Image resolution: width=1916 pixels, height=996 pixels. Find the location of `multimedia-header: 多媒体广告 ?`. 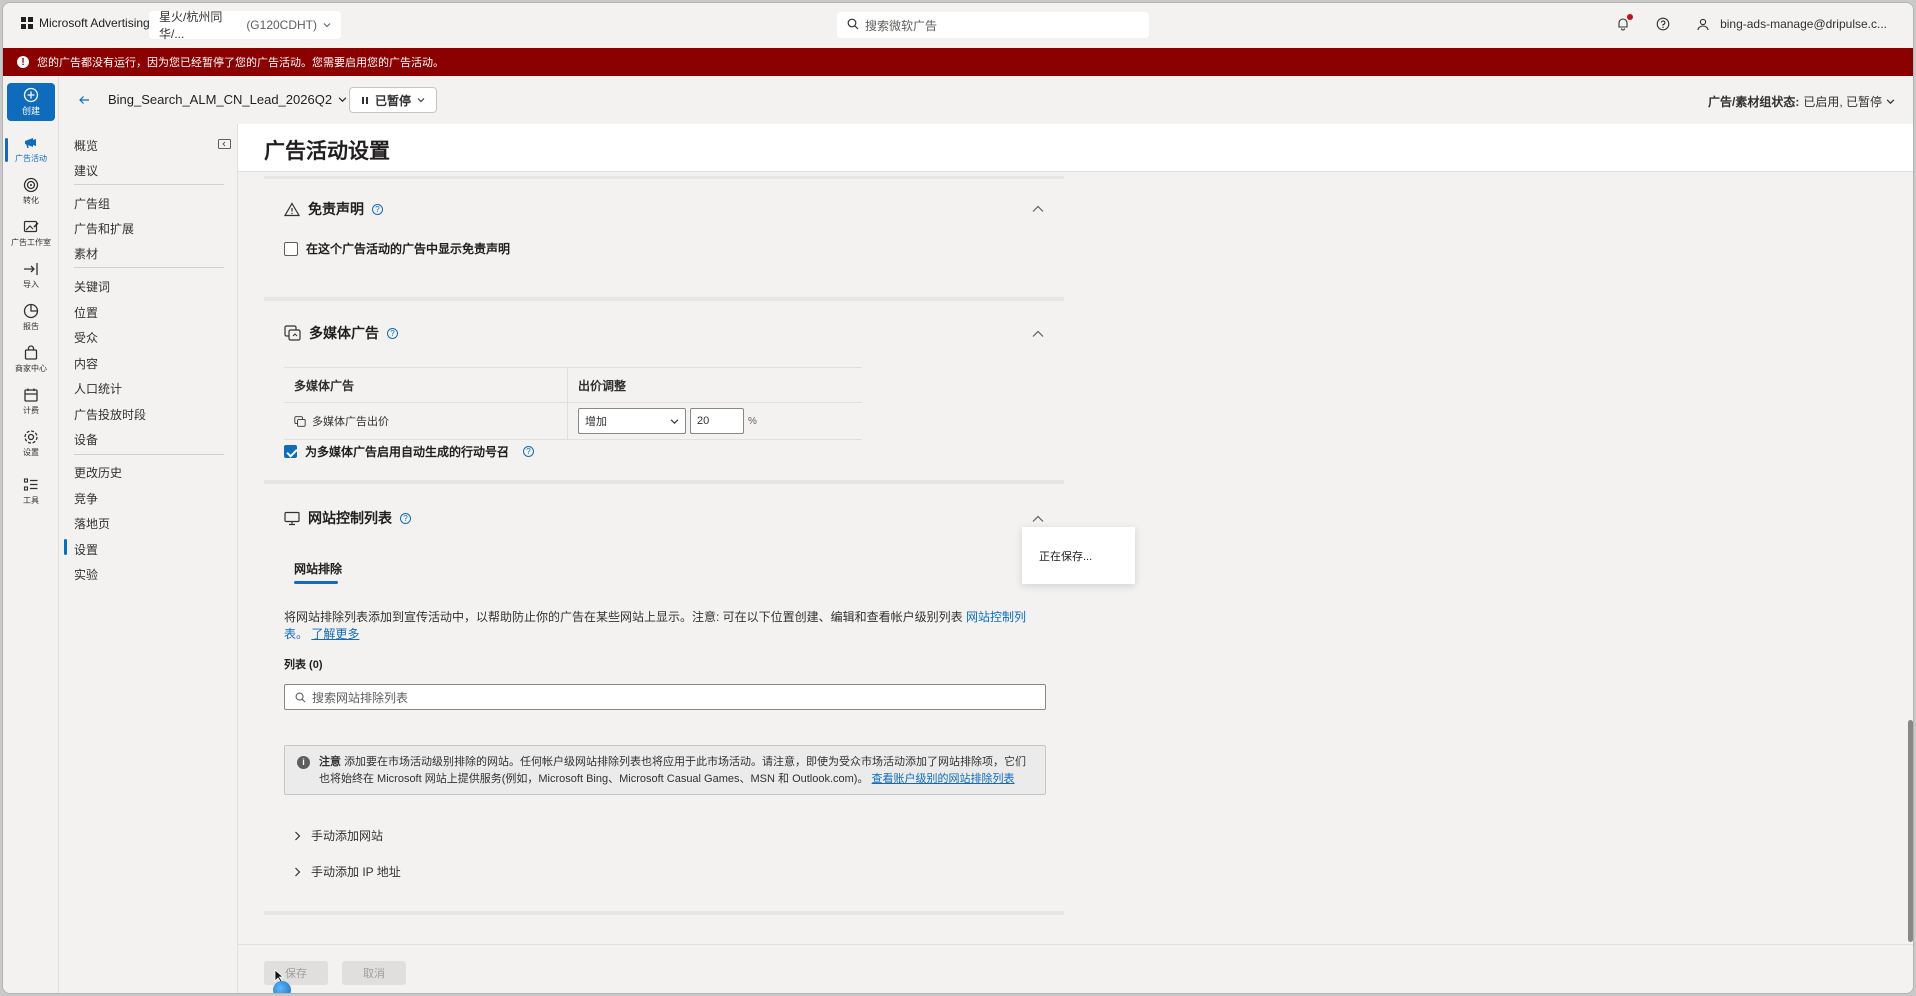

multimedia-header: 多媒体广告 ? is located at coordinates (341, 333).